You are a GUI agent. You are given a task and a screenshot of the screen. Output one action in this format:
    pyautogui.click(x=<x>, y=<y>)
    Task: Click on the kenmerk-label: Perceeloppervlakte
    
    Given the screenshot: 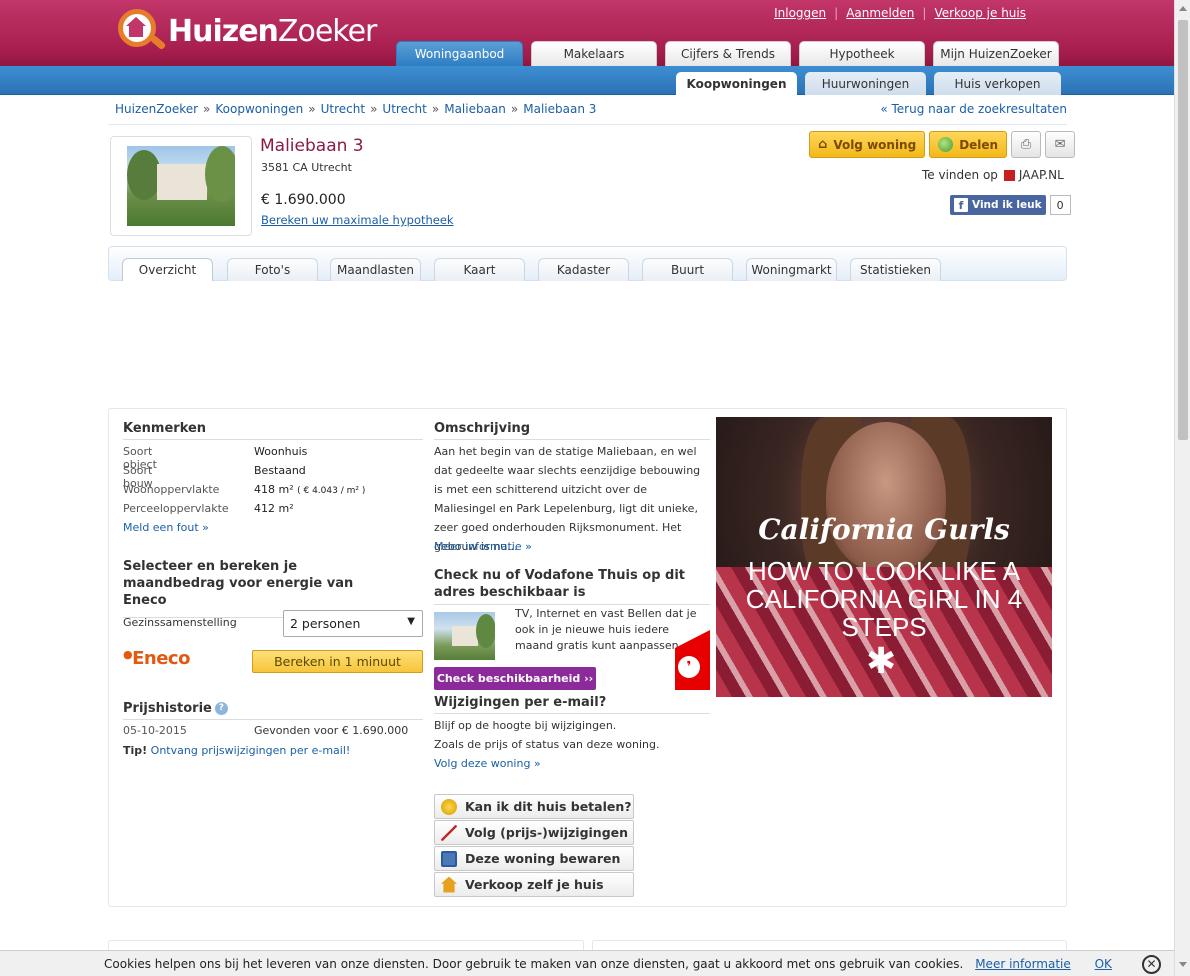 What is the action you would take?
    pyautogui.click(x=176, y=508)
    